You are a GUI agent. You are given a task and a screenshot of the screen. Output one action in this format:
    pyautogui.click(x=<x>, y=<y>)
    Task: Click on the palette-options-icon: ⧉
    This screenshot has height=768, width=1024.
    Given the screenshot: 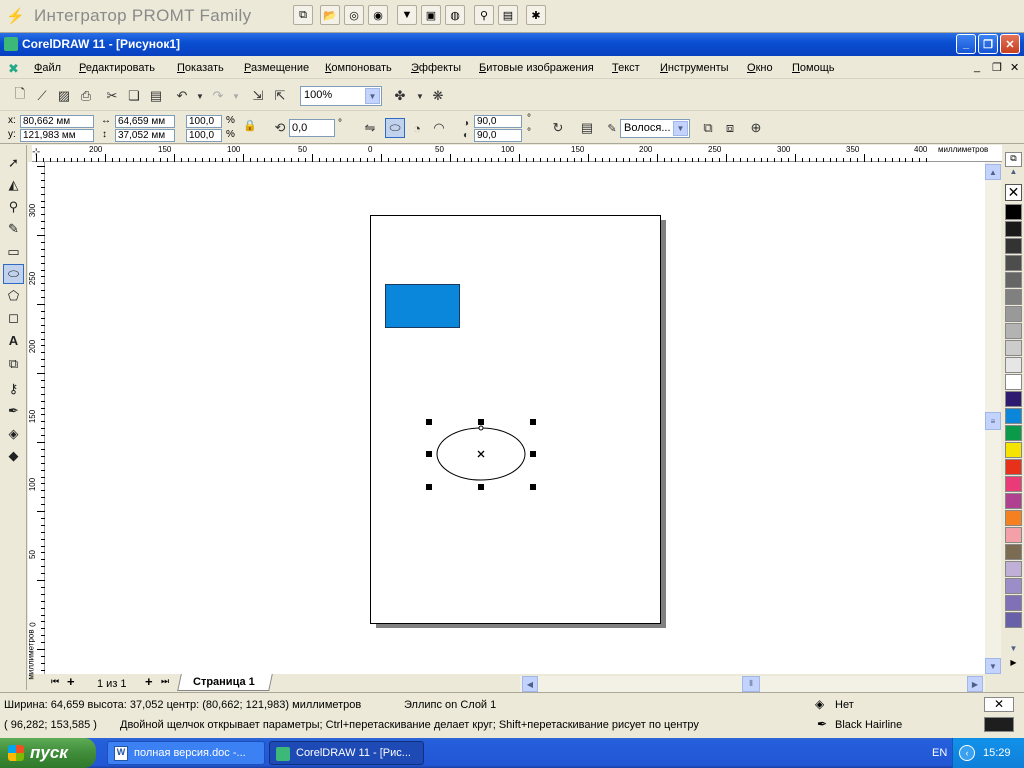 What is the action you would take?
    pyautogui.click(x=1013, y=159)
    